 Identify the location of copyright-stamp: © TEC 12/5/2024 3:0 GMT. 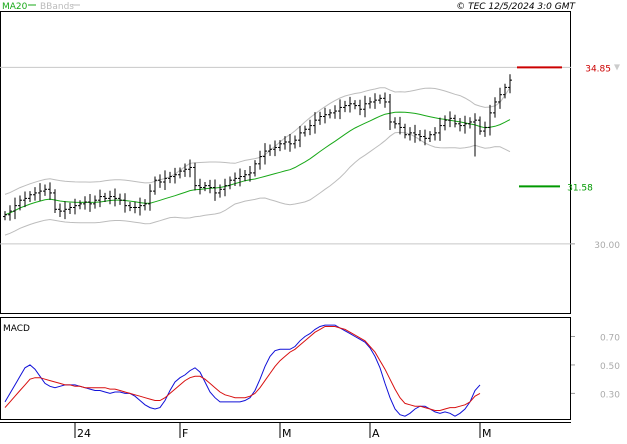
(516, 7).